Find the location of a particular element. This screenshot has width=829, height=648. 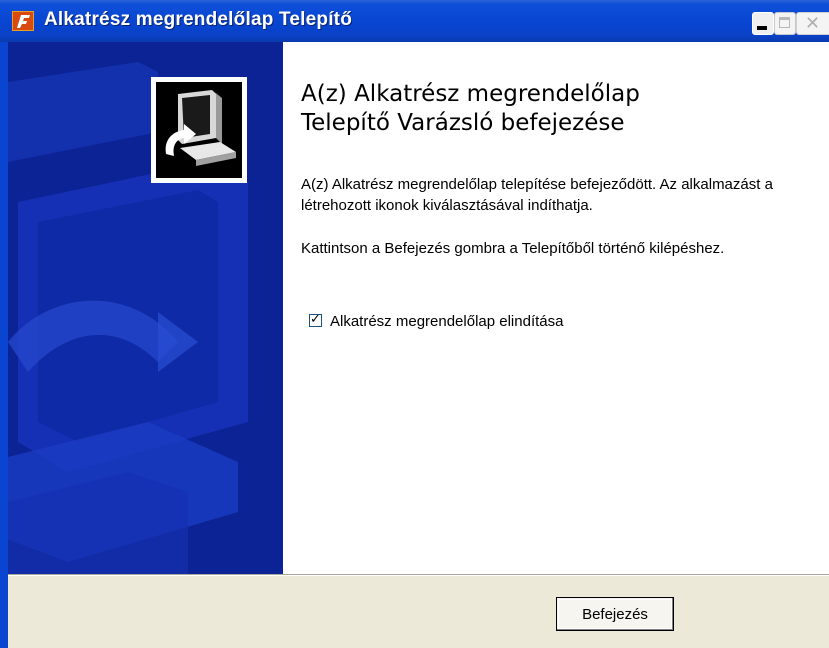

finish-button: Befejezés is located at coordinates (615, 614).